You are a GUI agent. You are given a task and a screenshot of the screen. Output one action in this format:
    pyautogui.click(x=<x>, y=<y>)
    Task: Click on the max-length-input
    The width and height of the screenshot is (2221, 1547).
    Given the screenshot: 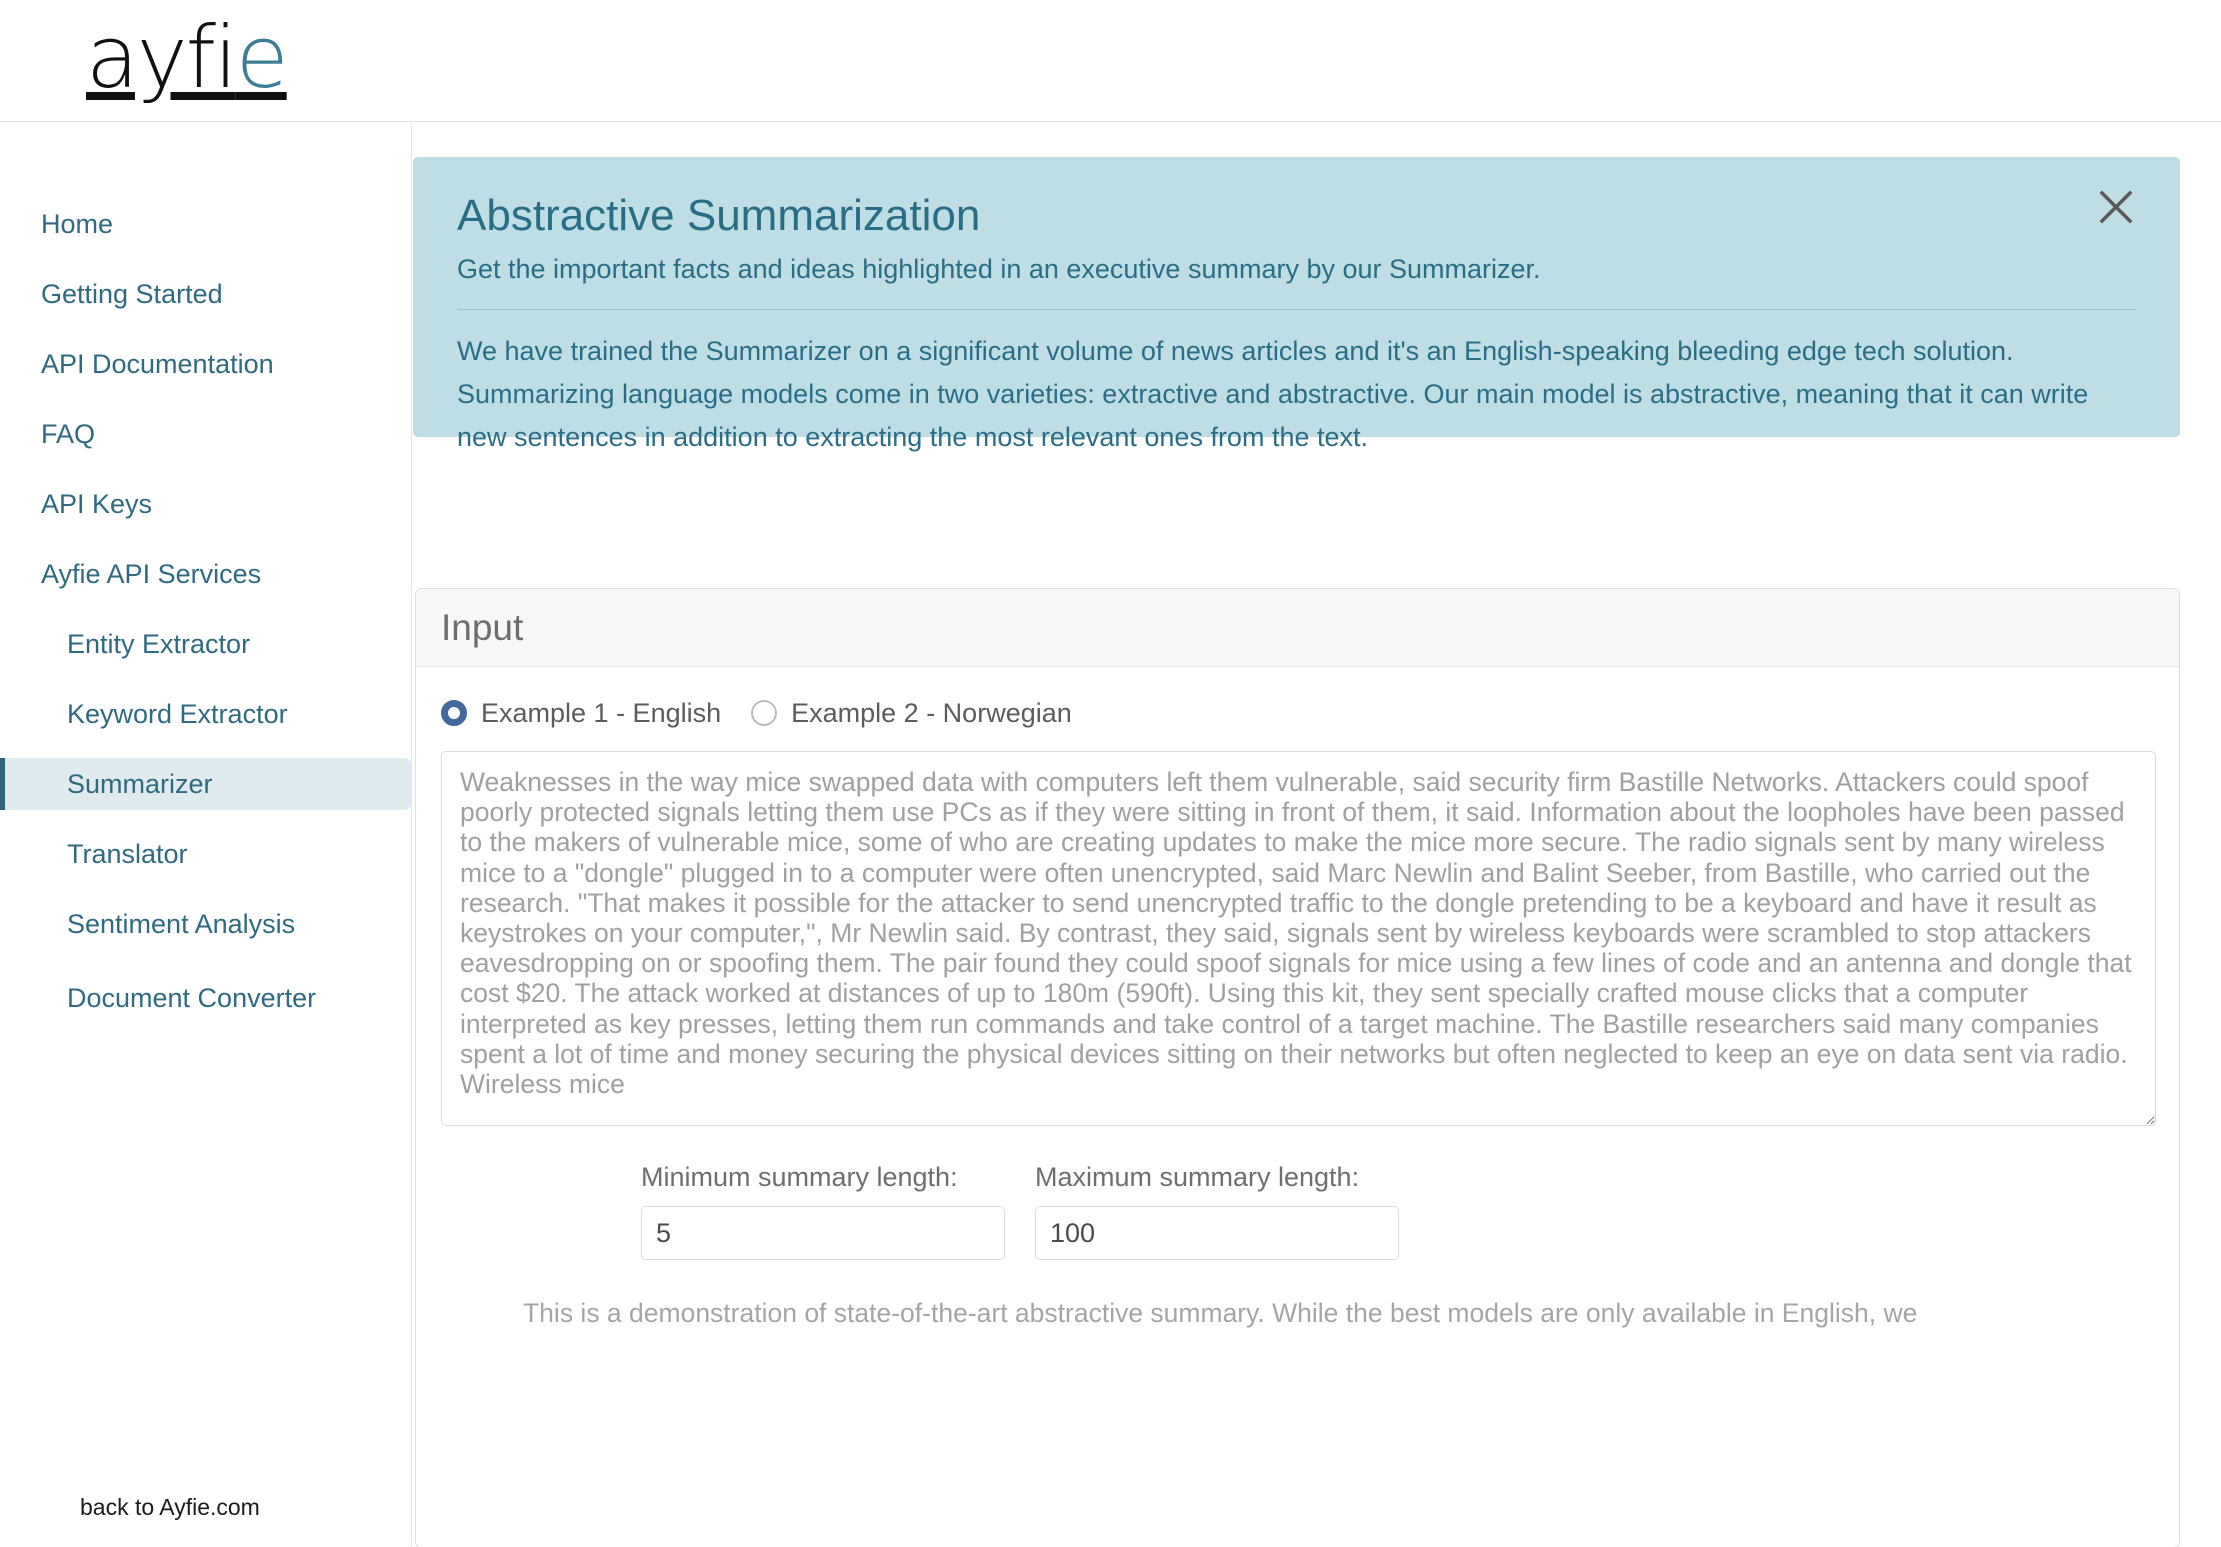 What is the action you would take?
    pyautogui.click(x=1217, y=1233)
    